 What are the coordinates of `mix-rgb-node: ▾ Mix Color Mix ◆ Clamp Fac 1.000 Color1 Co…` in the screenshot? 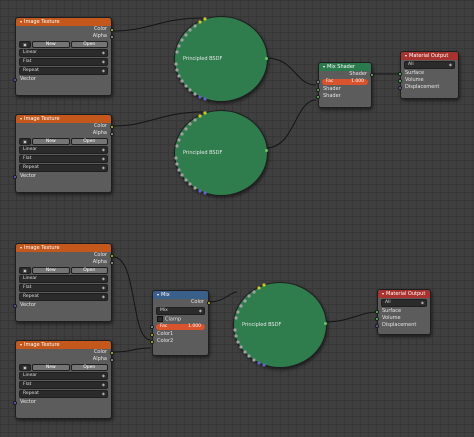 It's located at (180, 323).